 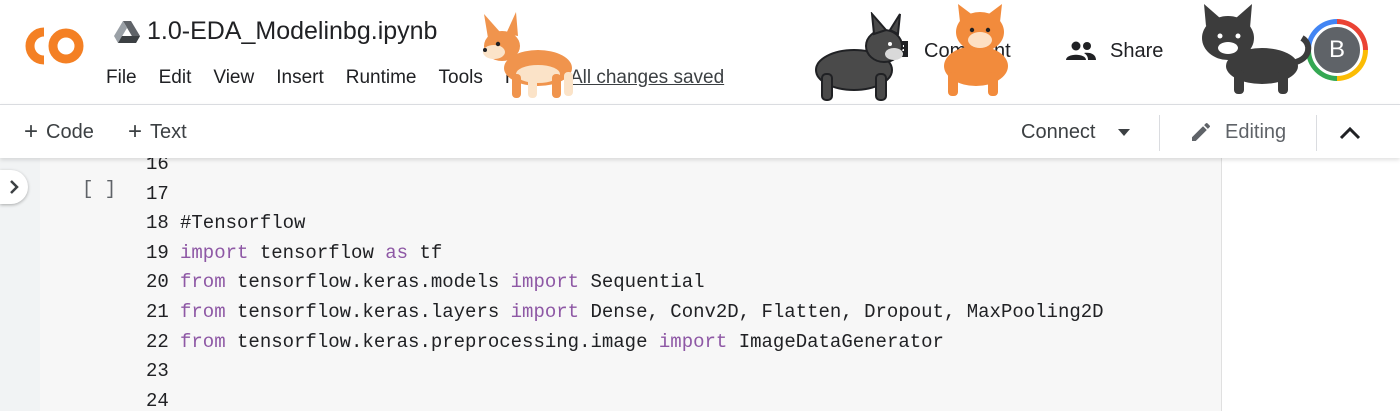 What do you see at coordinates (157, 311) in the screenshot?
I see `line-number: 21` at bounding box center [157, 311].